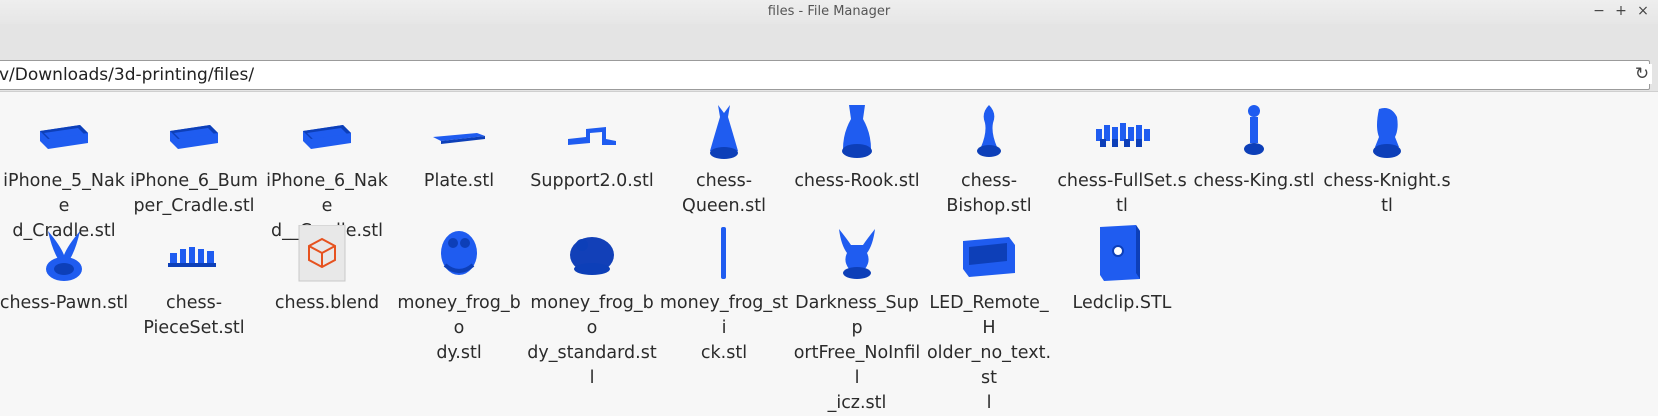 This screenshot has width=1658, height=416. I want to click on file-item: Support2.0.stl, so click(592, 146).